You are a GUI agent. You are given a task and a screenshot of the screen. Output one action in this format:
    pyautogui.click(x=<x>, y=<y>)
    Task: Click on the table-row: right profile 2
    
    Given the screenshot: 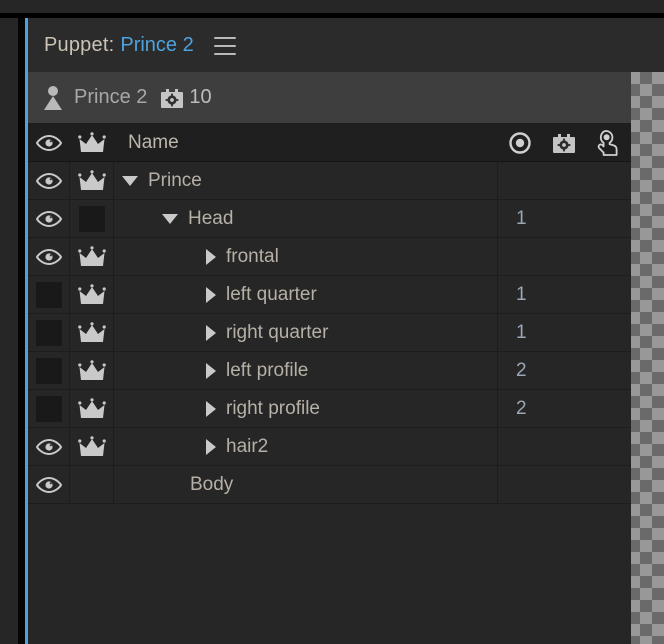 What is the action you would take?
    pyautogui.click(x=329, y=409)
    